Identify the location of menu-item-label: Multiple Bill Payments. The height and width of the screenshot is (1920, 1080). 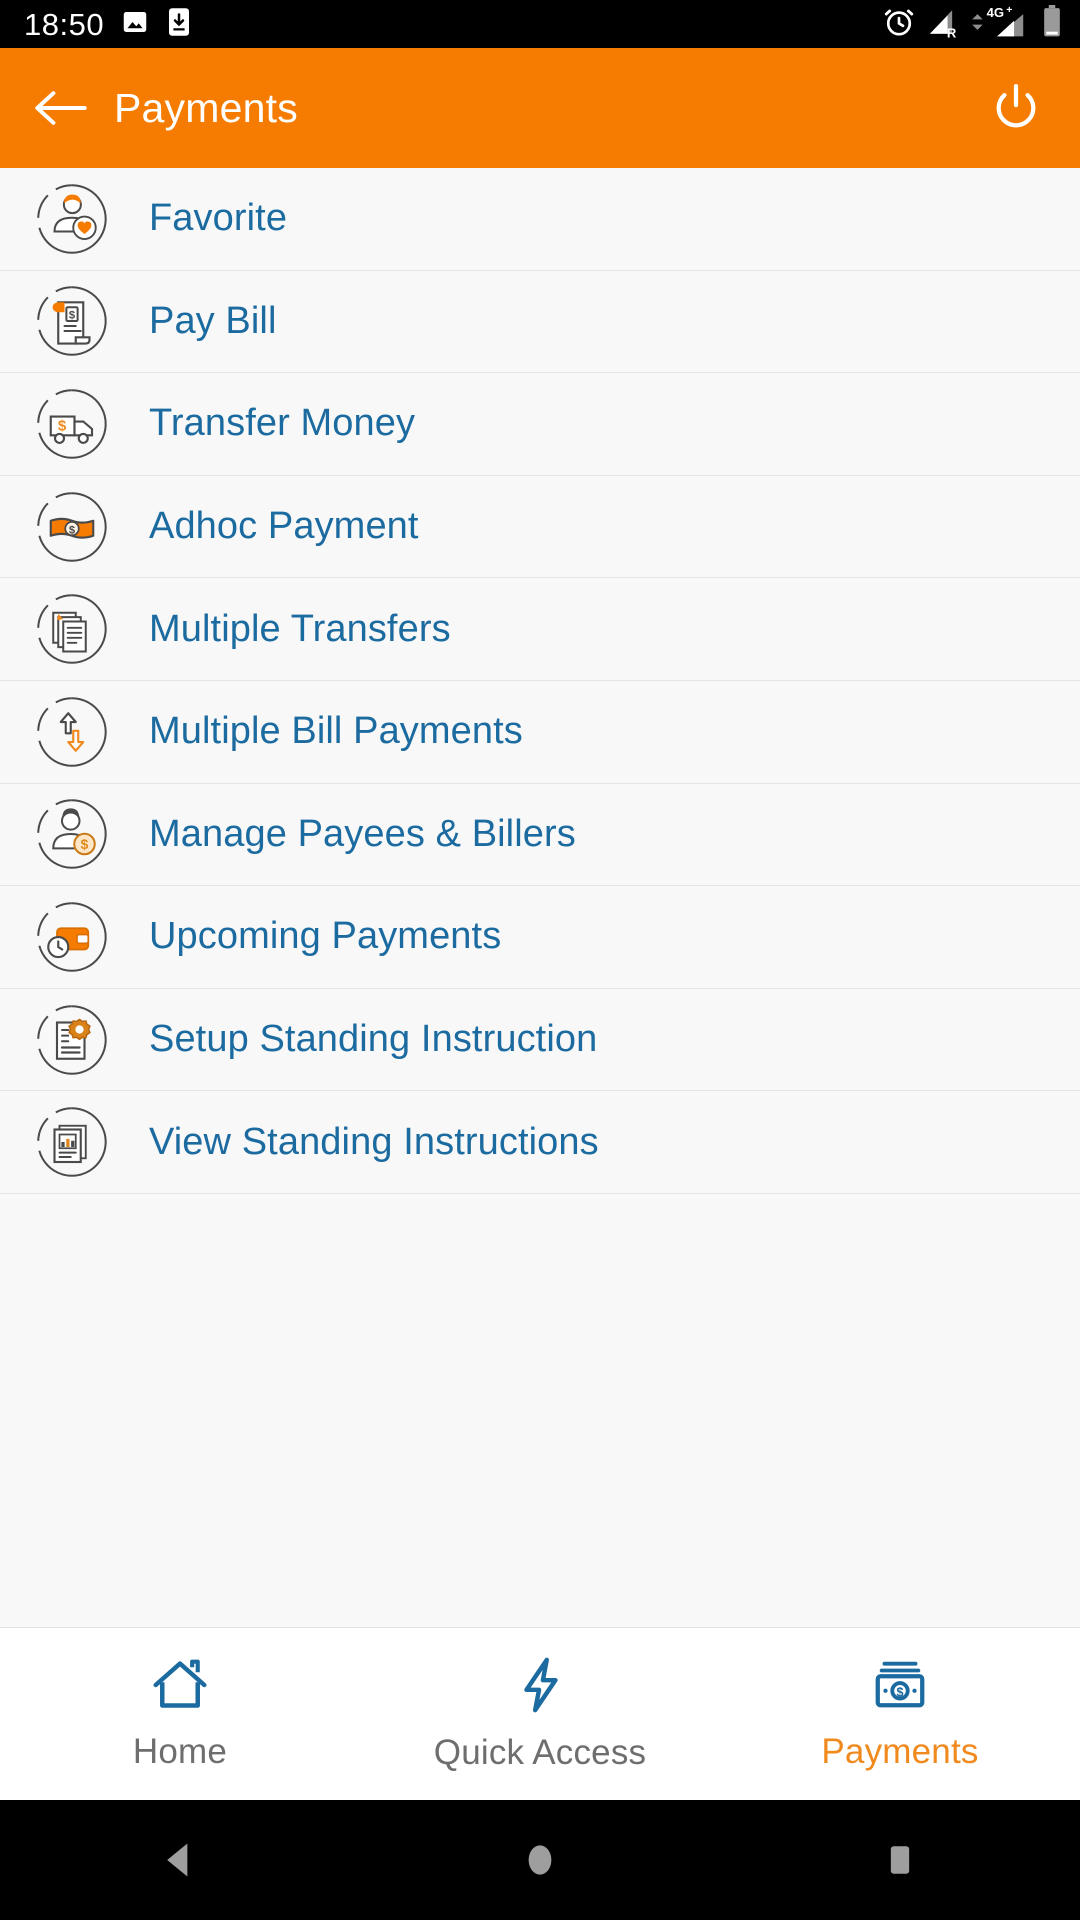
(336, 731).